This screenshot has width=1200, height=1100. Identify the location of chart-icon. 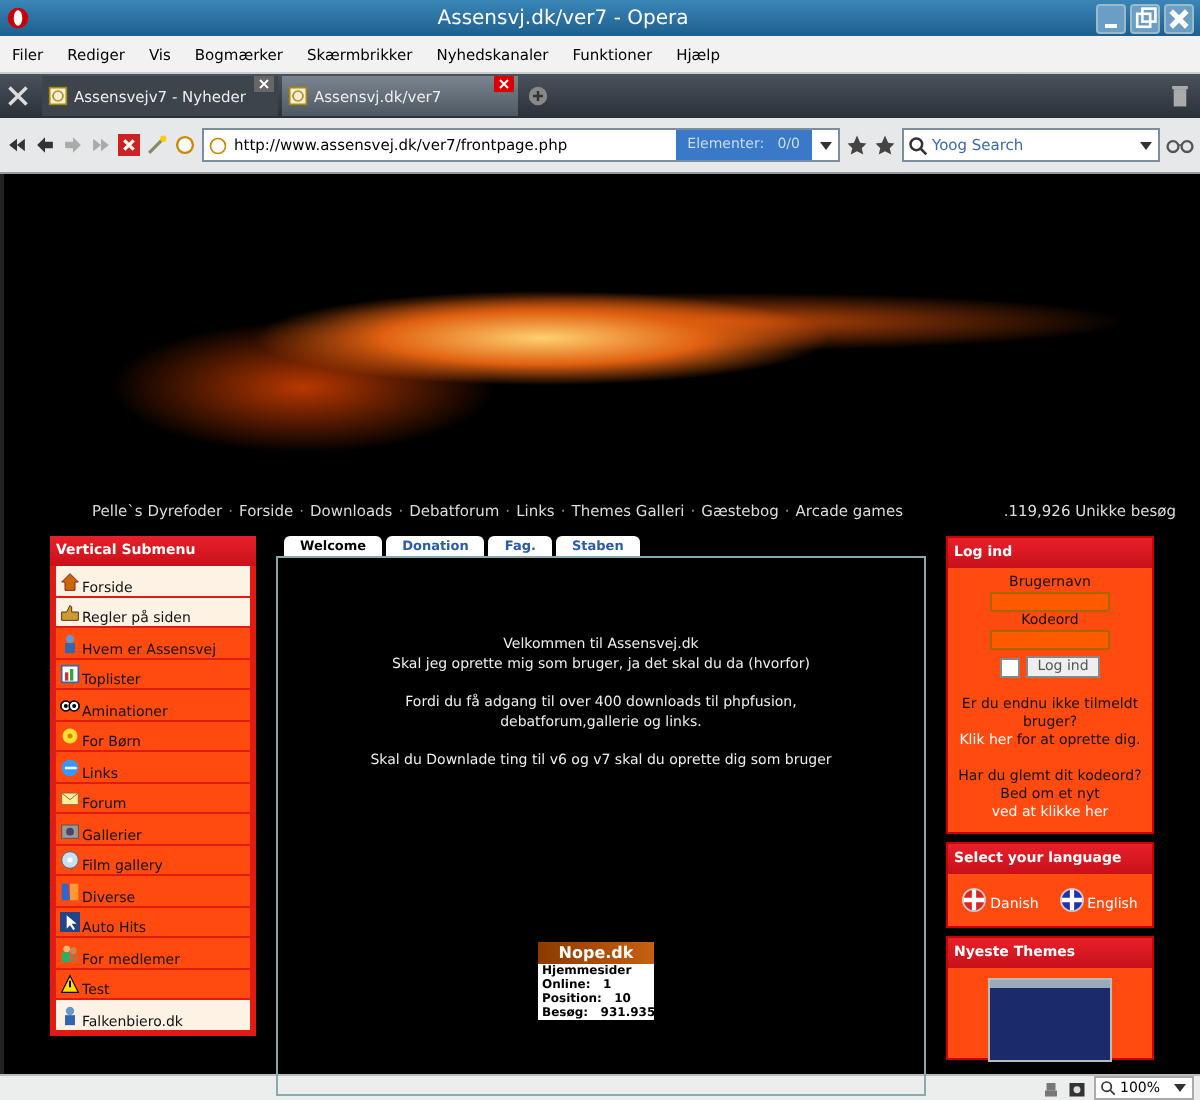
(70, 674).